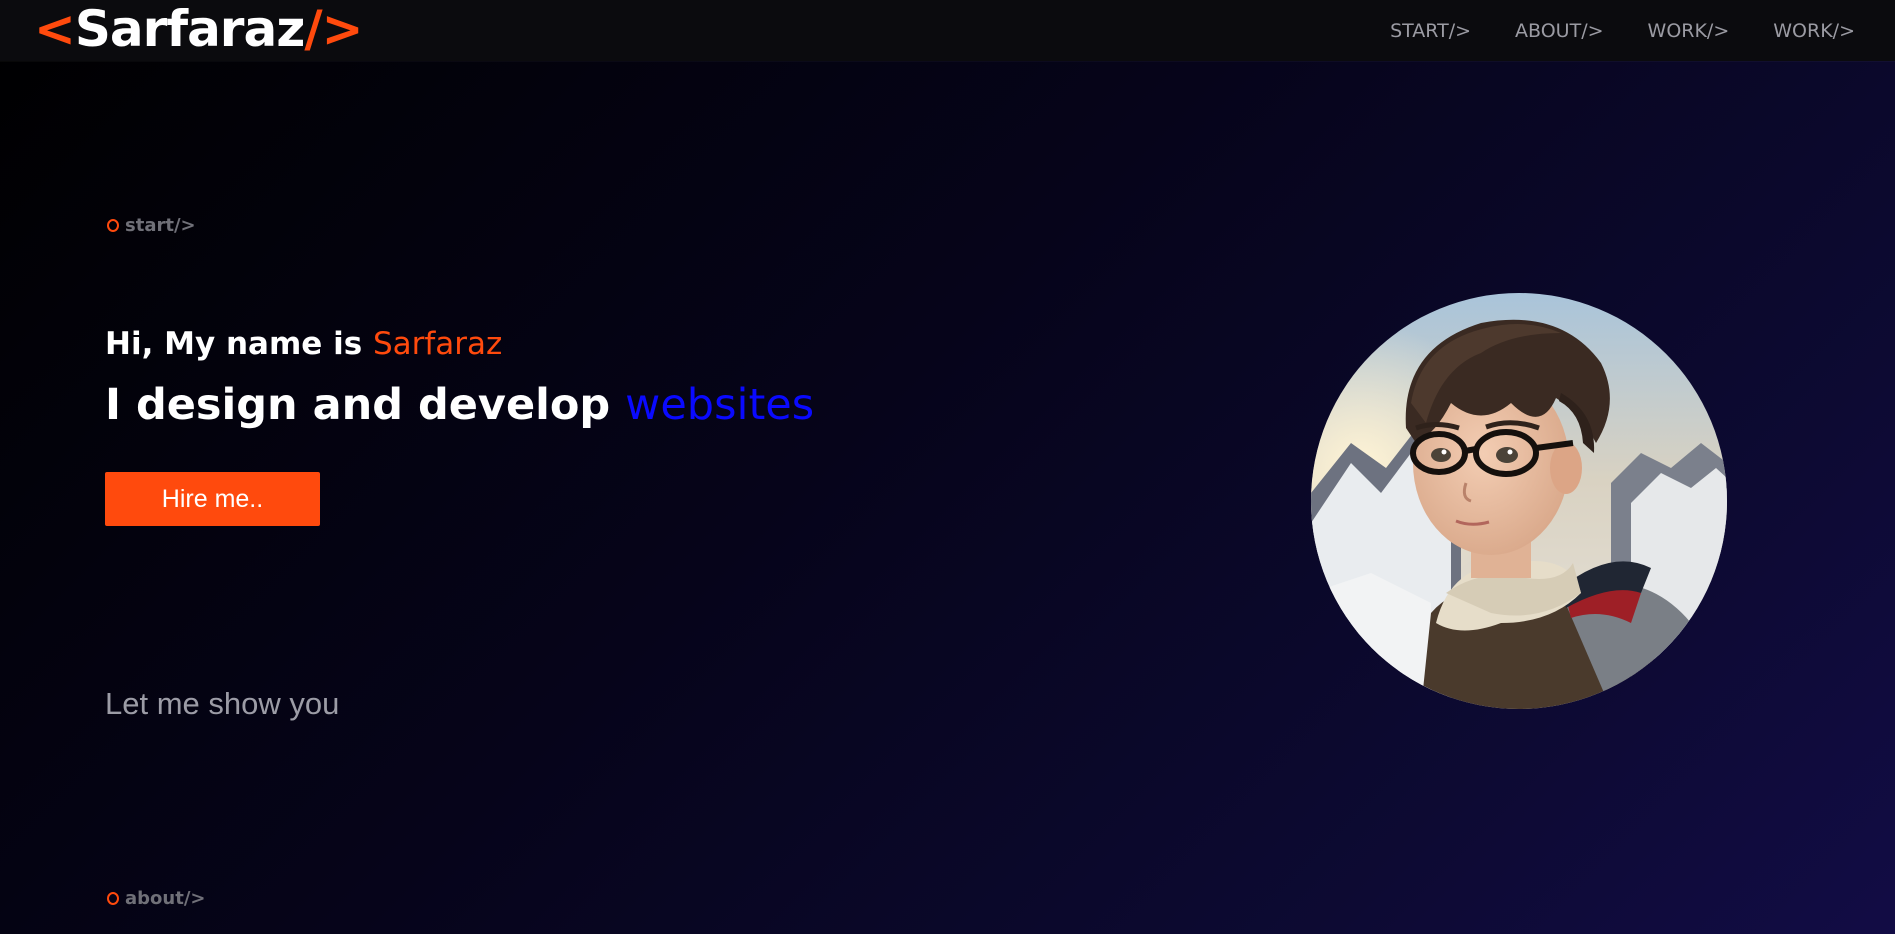 The width and height of the screenshot is (1895, 934). Describe the element at coordinates (1689, 31) in the screenshot. I see `nav-link-work: WORK/>` at that location.